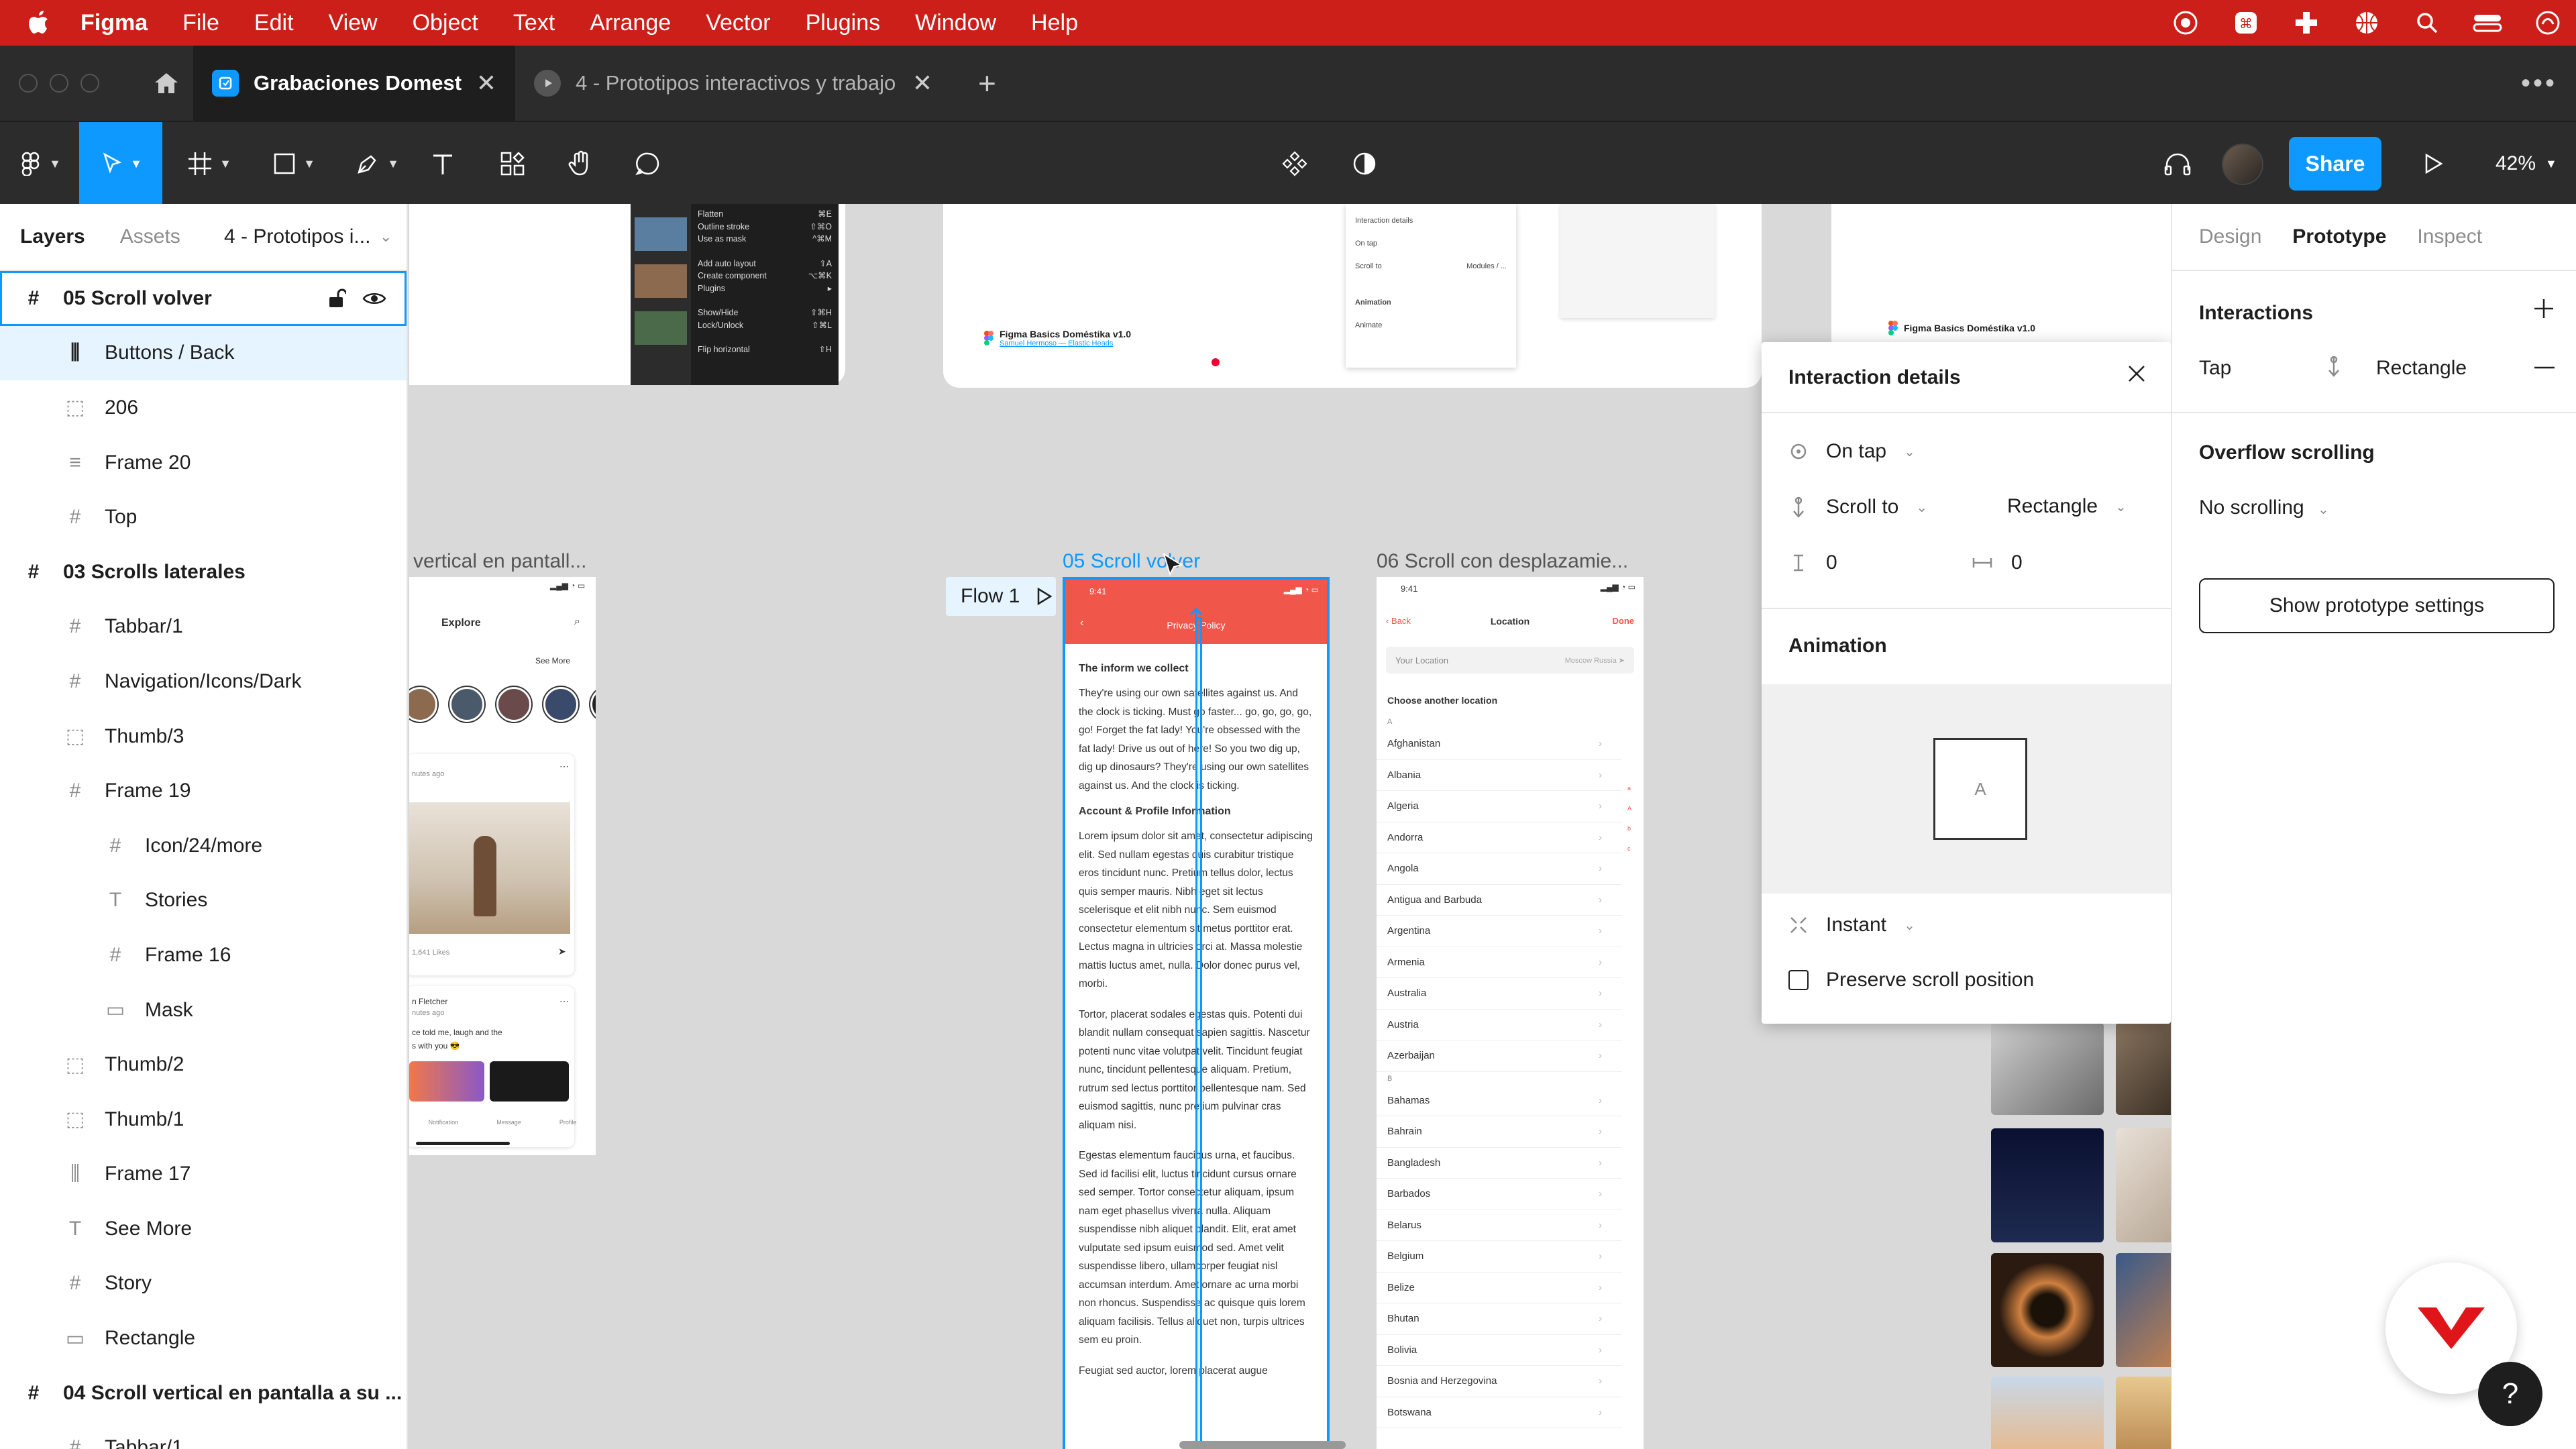  Describe the element at coordinates (386, 237) in the screenshot. I see `chevron-down-icon: ⌄` at that location.